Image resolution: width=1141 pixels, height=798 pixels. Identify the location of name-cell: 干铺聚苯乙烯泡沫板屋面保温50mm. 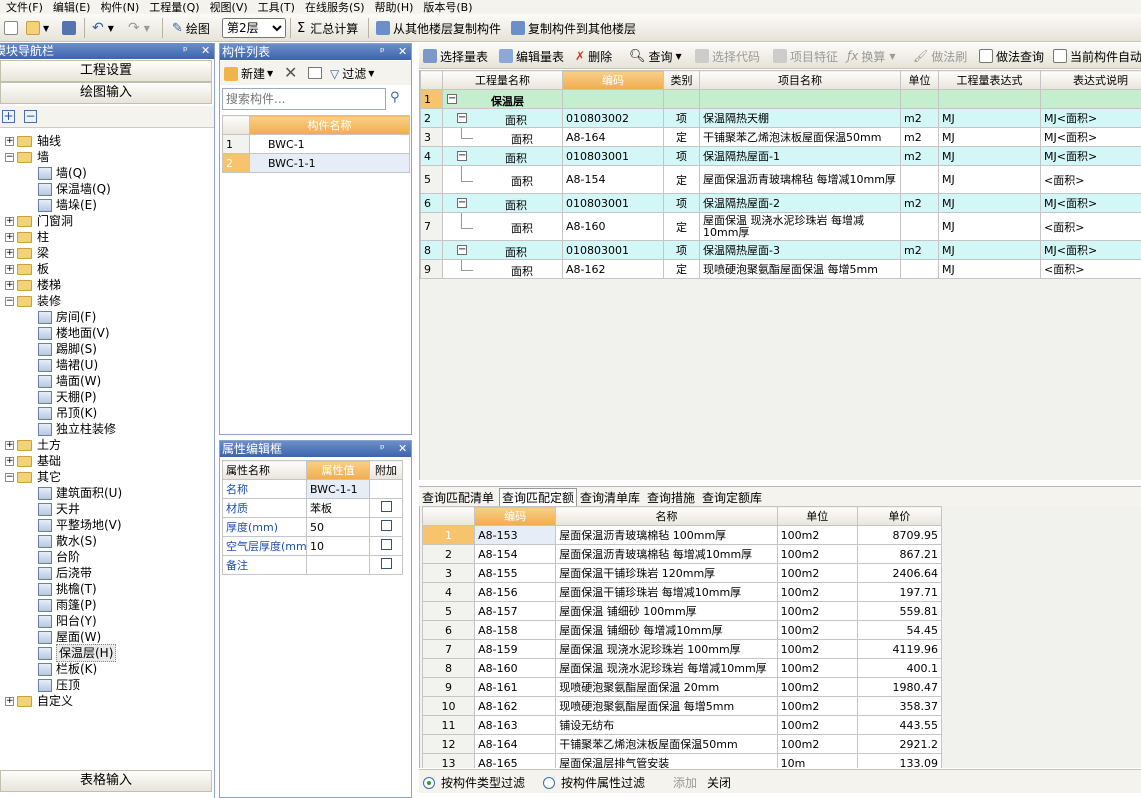
(666, 744).